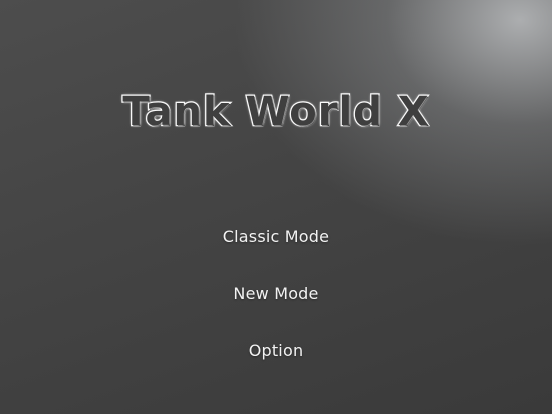 The image size is (552, 414). I want to click on new-mode-button: New Mode, so click(276, 307).